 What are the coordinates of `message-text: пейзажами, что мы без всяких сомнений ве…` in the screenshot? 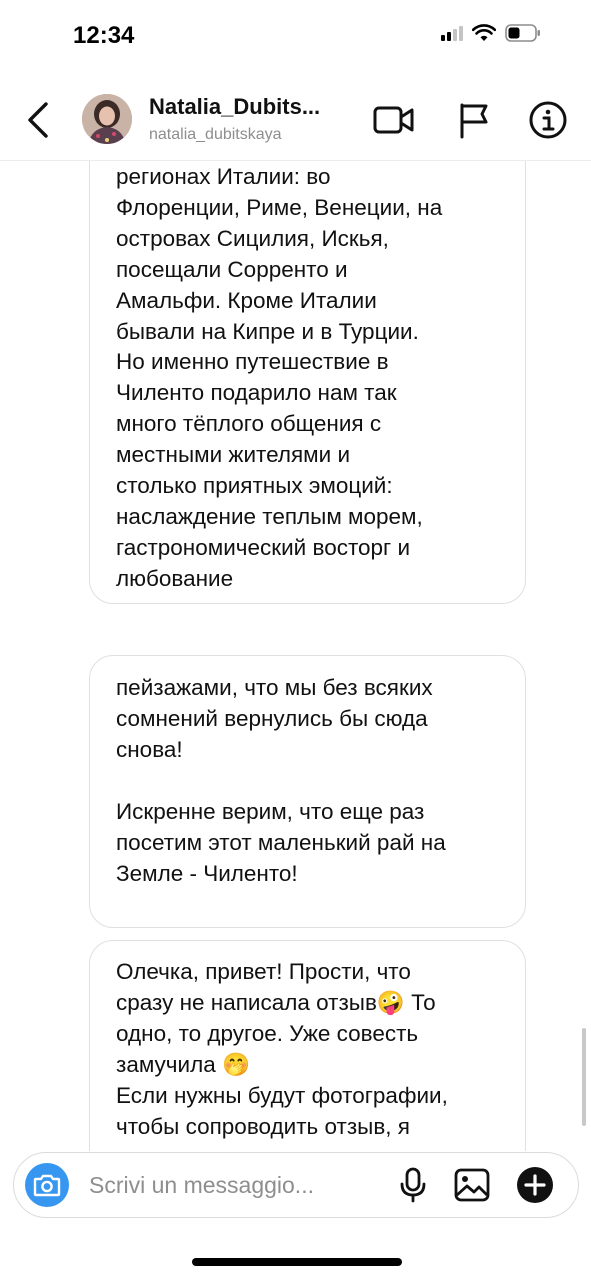 It's located at (281, 780).